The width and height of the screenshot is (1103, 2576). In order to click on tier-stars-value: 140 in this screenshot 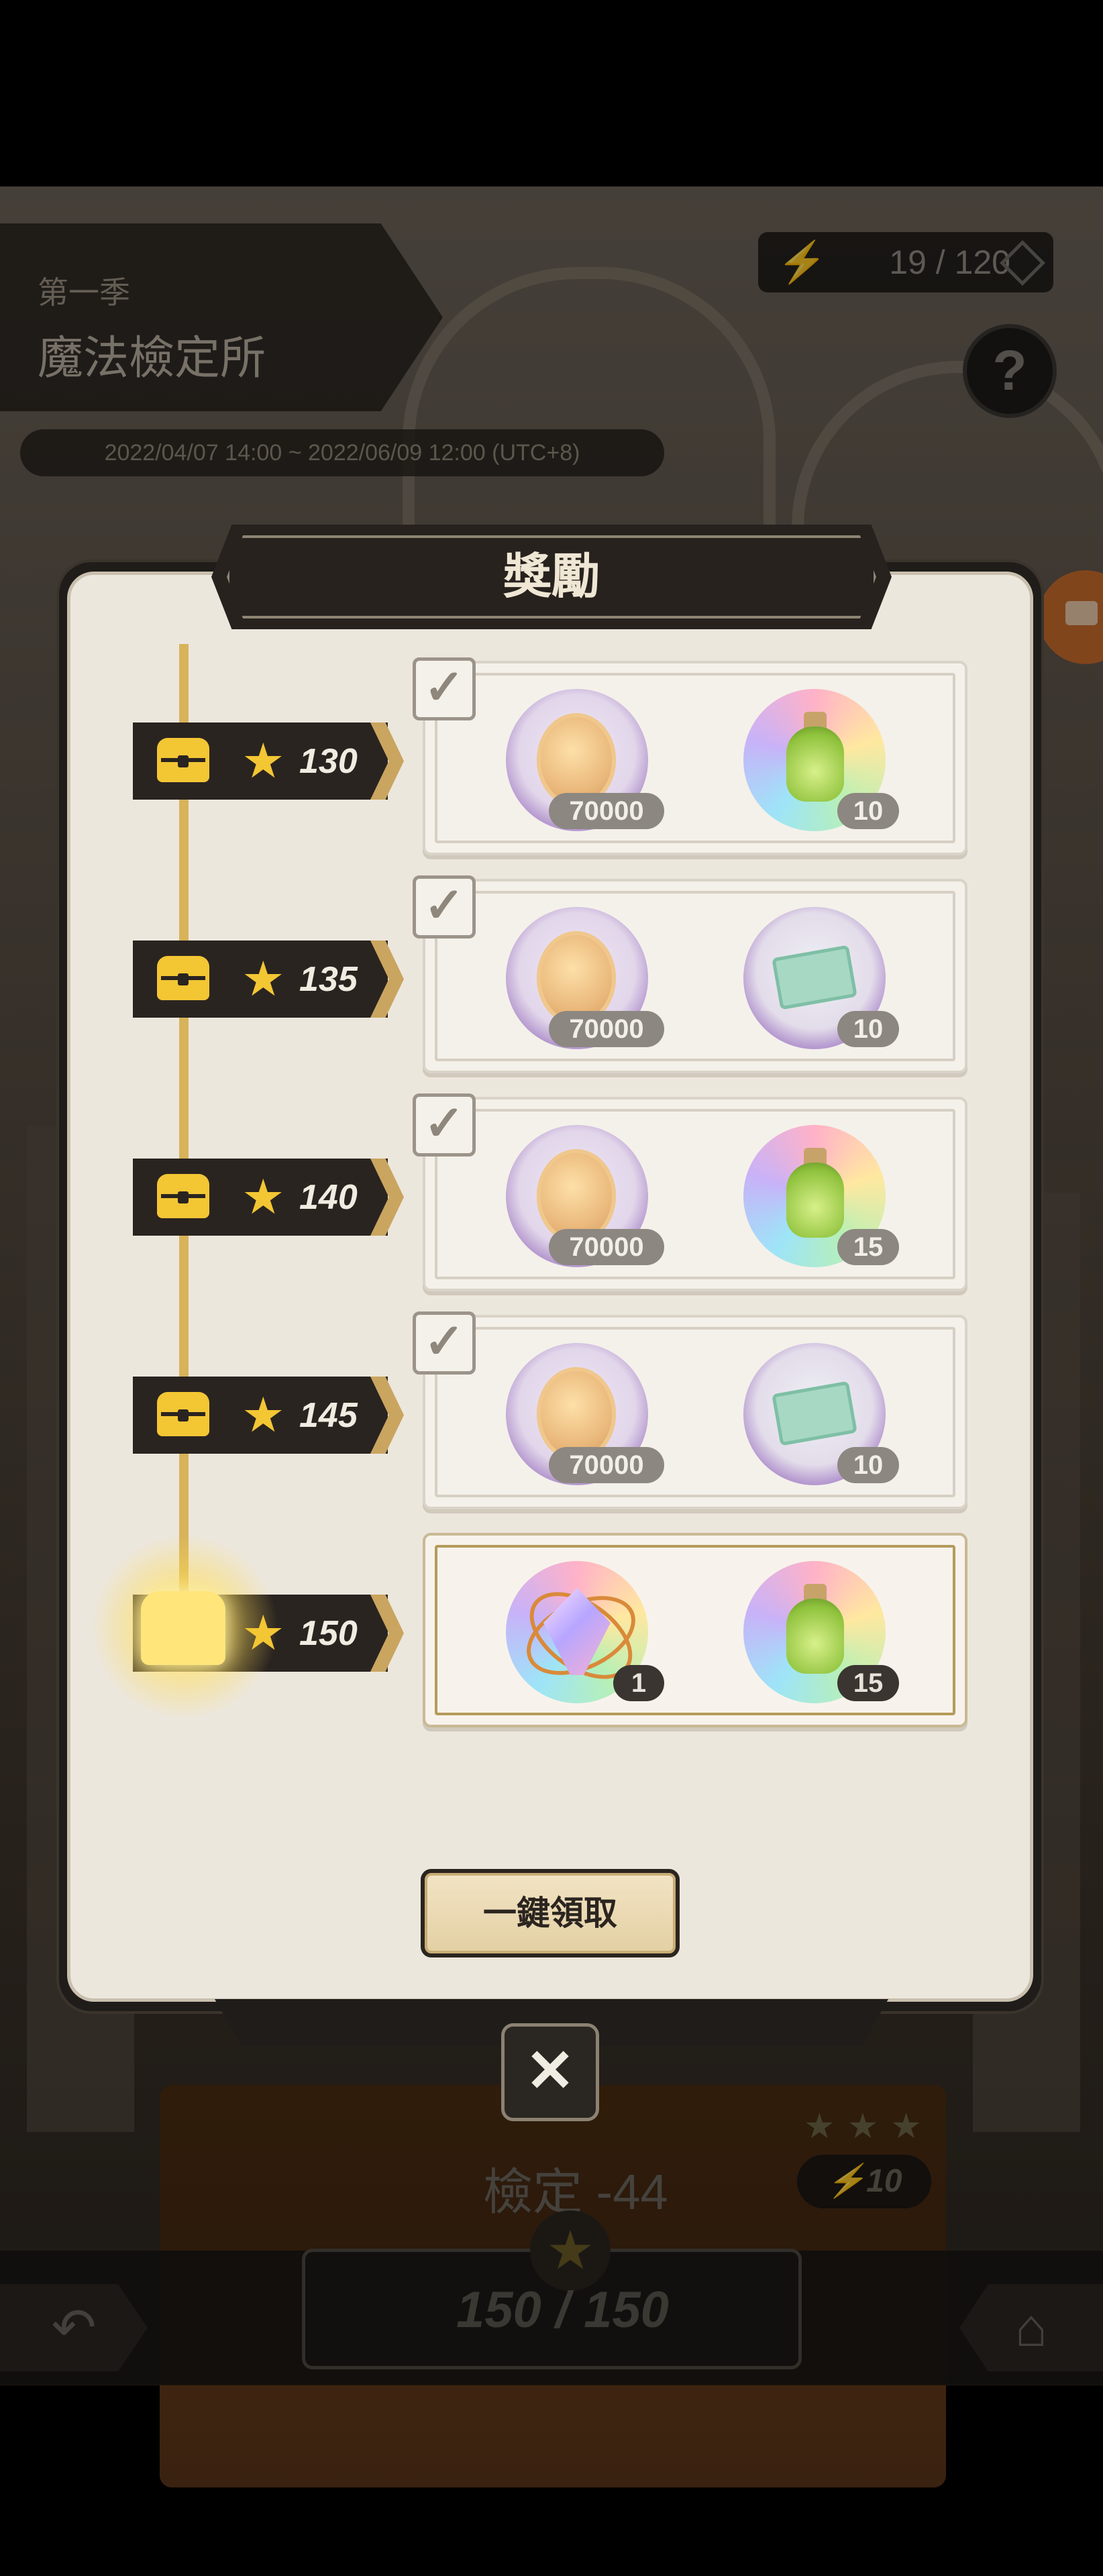, I will do `click(329, 1197)`.